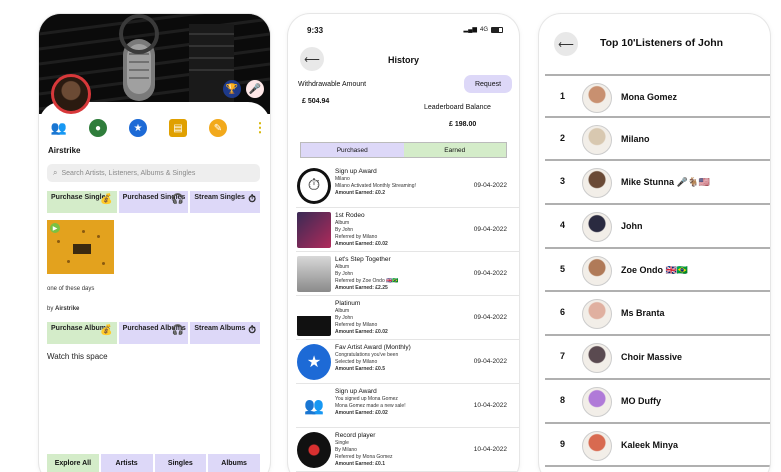 Image resolution: width=781 pixels, height=472 pixels. I want to click on stream-singles-button: Stream Singles ⏱, so click(225, 202).